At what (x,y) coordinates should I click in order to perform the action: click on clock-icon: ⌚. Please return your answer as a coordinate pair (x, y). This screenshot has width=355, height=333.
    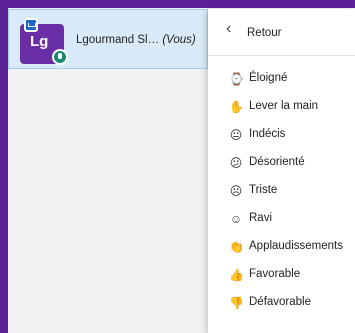
    Looking at the image, I should click on (236, 79).